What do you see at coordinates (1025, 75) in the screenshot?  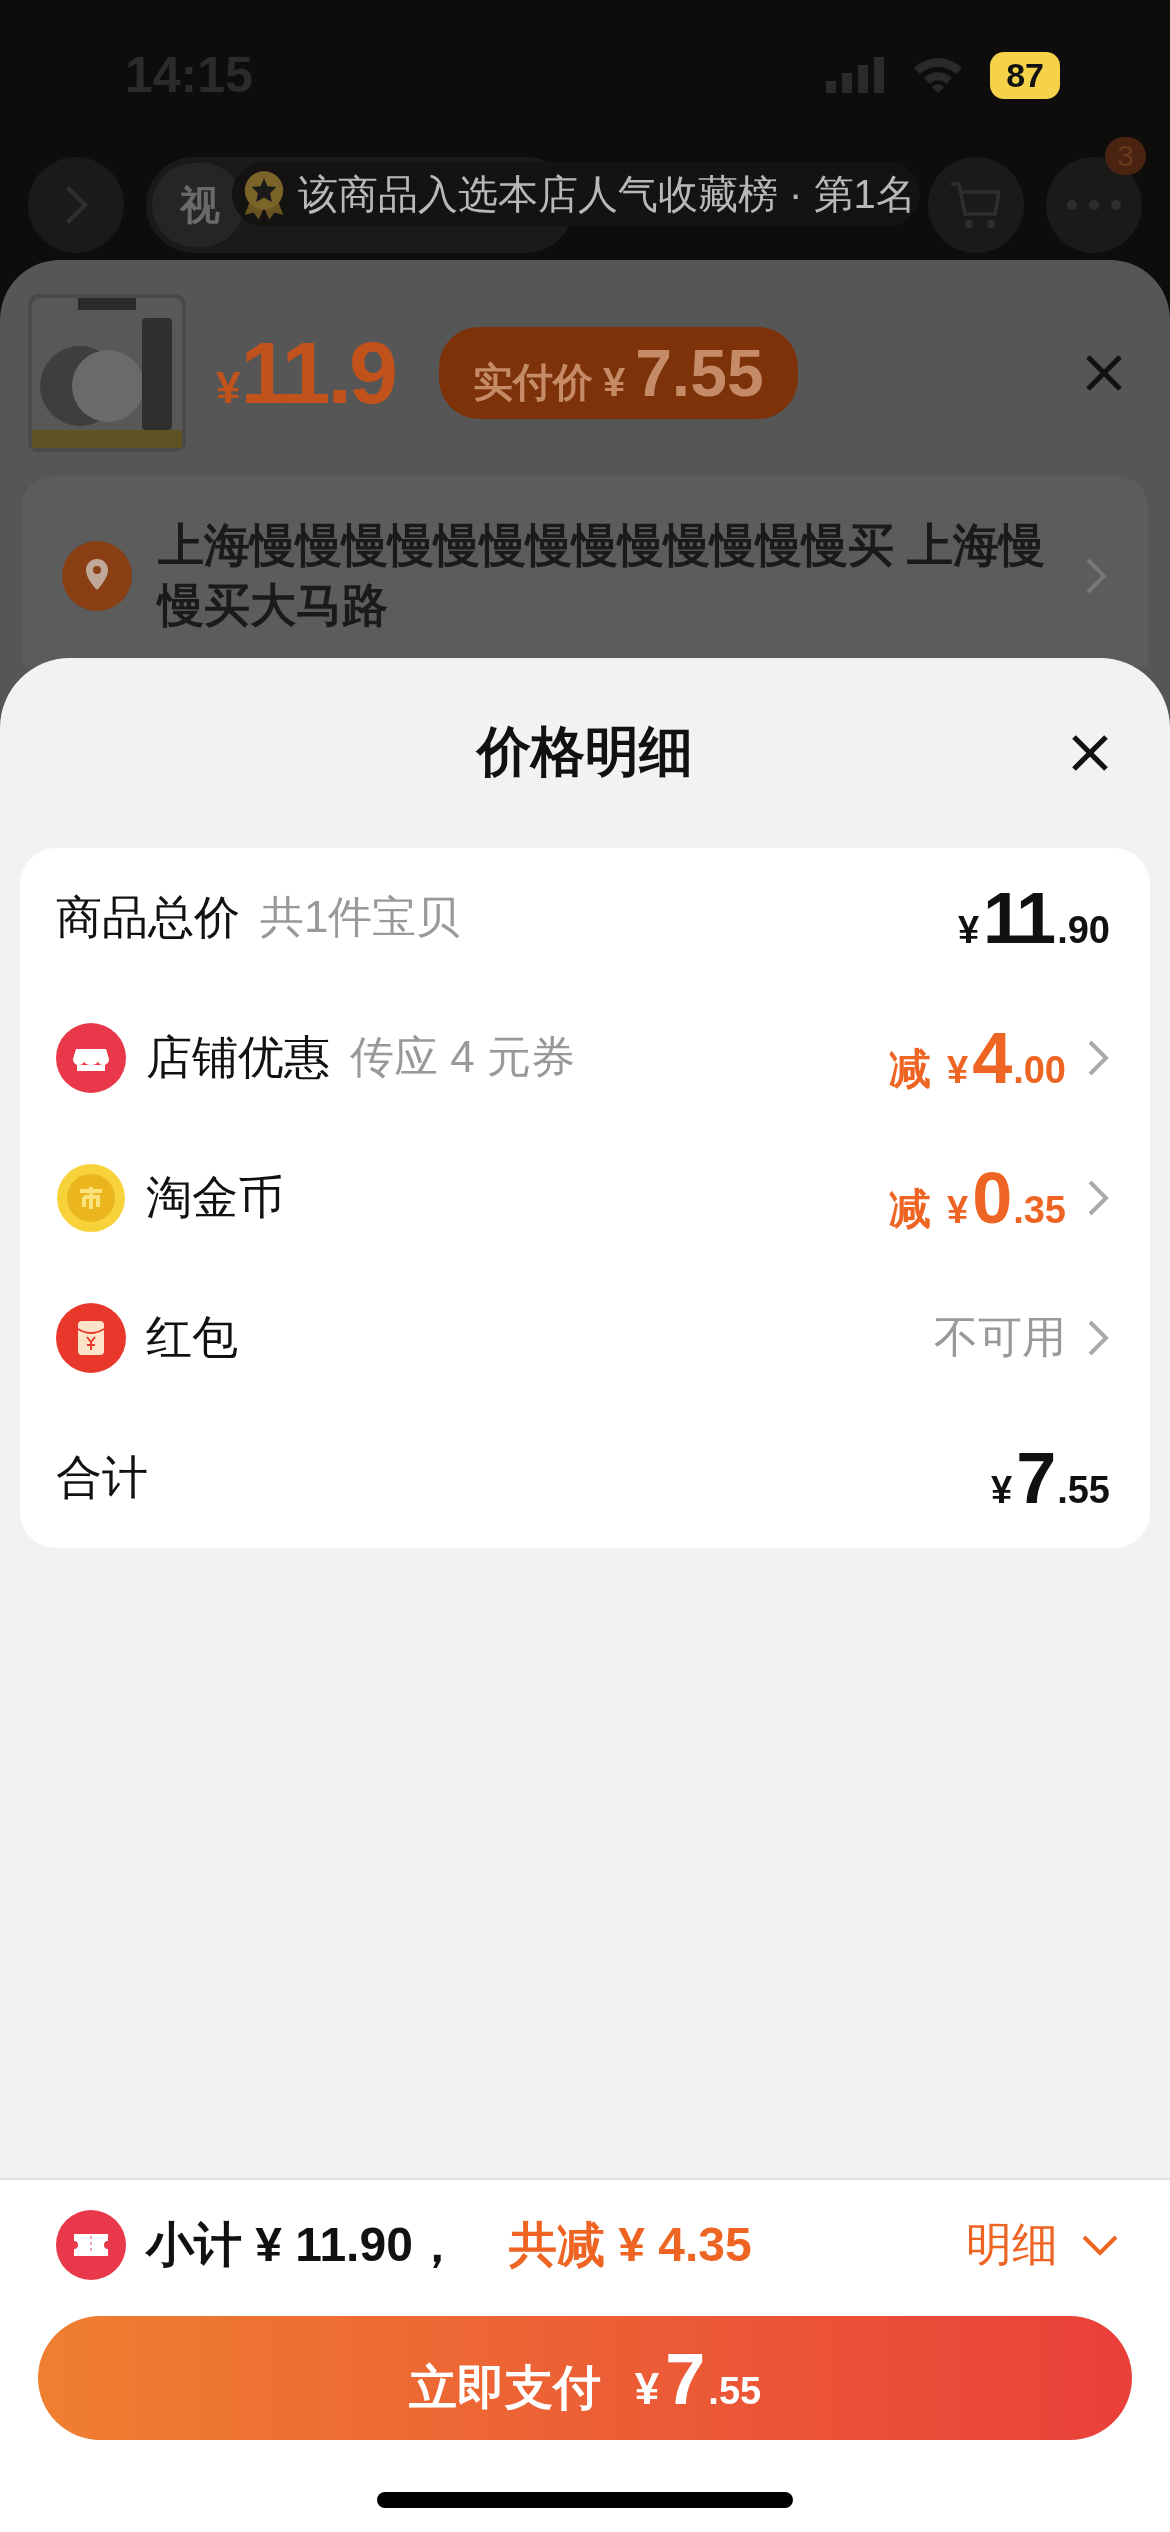 I see `battery-indicator: 87` at bounding box center [1025, 75].